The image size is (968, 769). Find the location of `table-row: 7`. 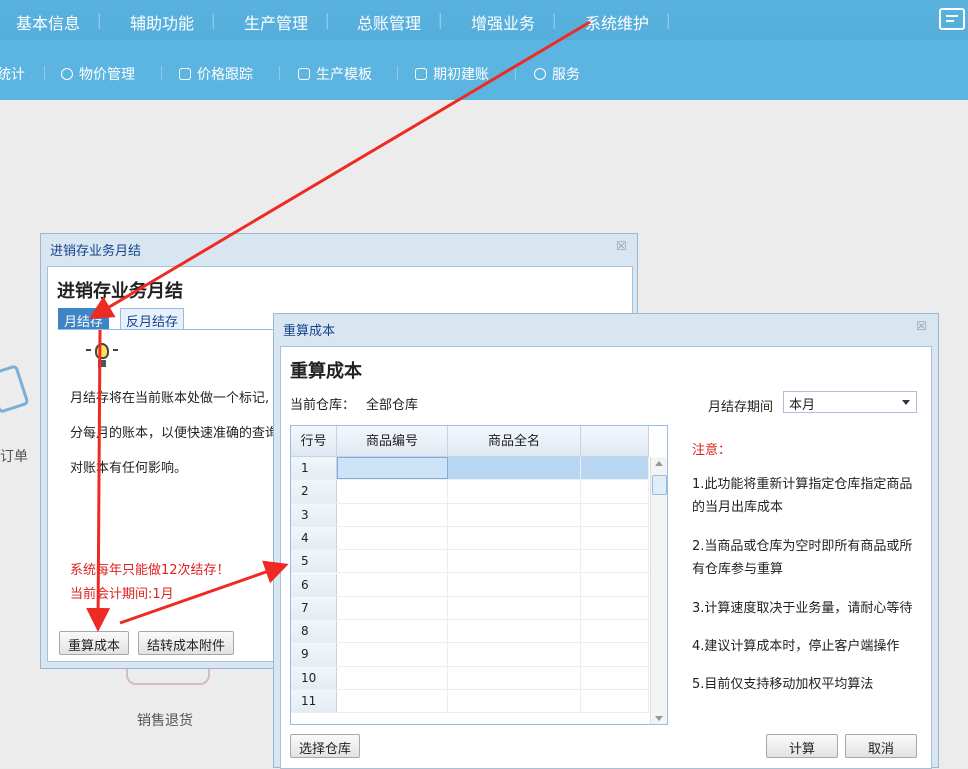

table-row: 7 is located at coordinates (470, 608).